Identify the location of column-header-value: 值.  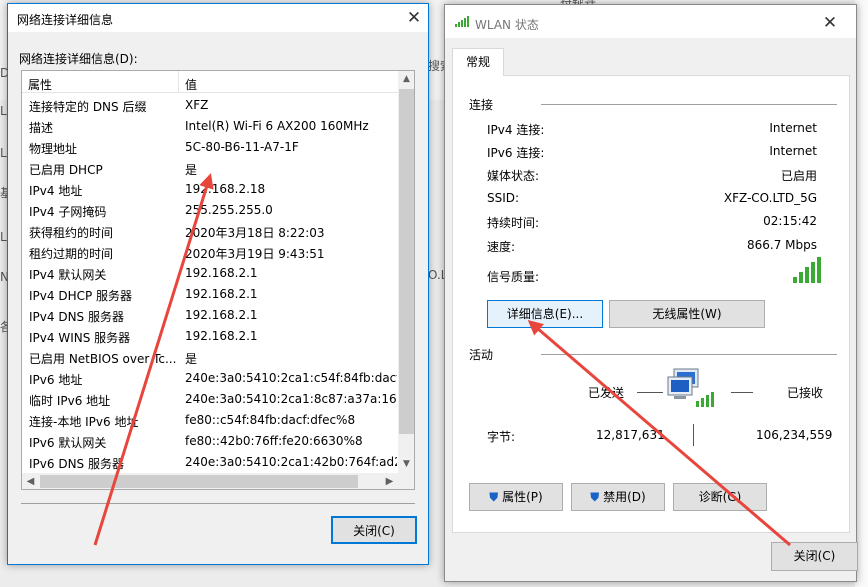
(191, 84).